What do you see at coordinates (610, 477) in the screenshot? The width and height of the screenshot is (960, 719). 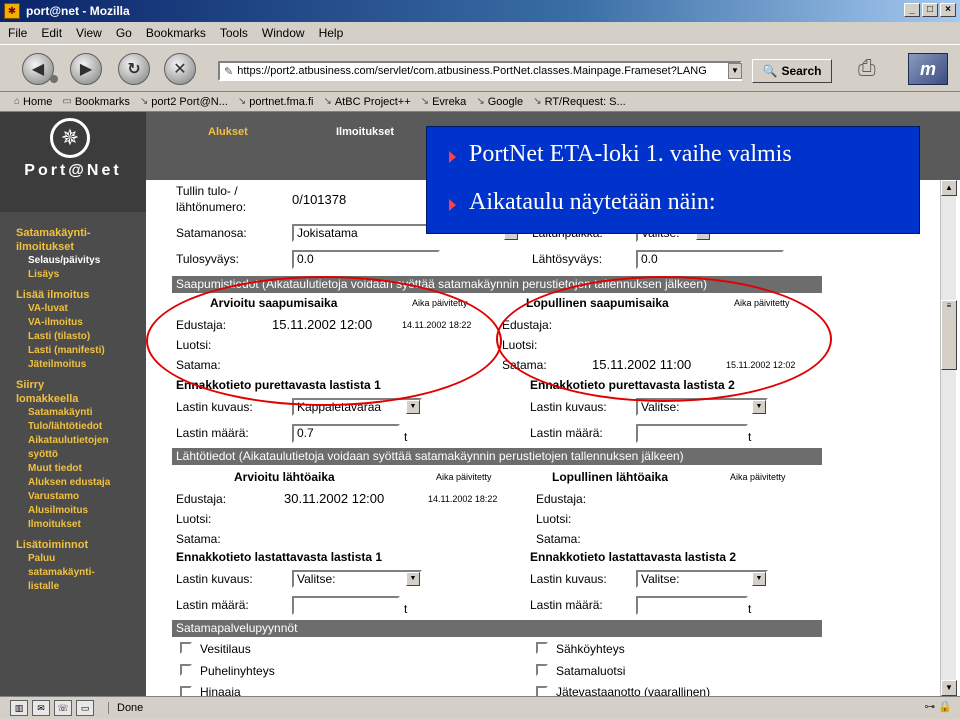 I see `final-departure-heading: Lopullinen lähtöaika` at bounding box center [610, 477].